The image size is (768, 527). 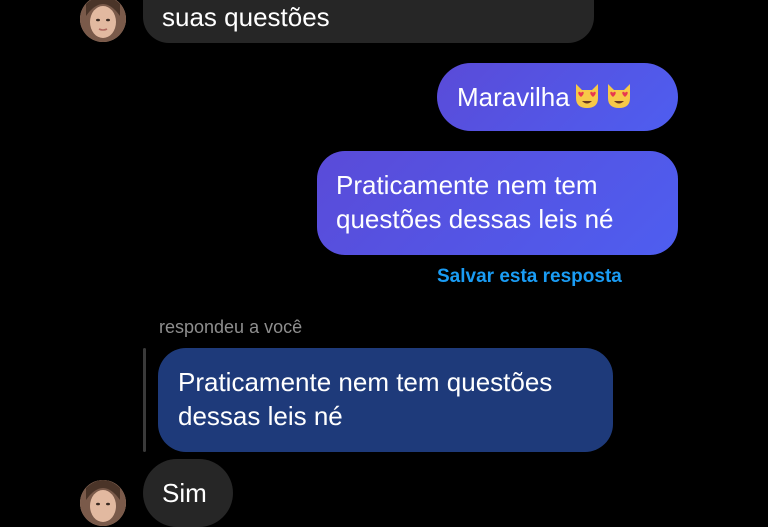 I want to click on message-text: Maravilha, so click(x=513, y=97).